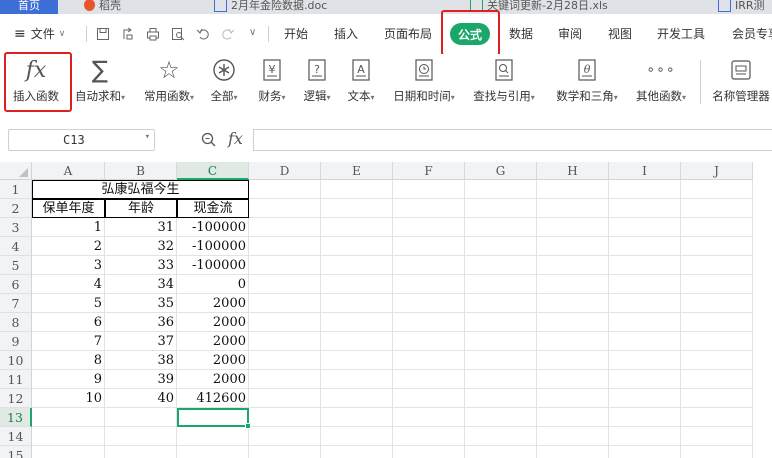 This screenshot has height=458, width=772. What do you see at coordinates (16, 227) in the screenshot?
I see `row-header-3: 3` at bounding box center [16, 227].